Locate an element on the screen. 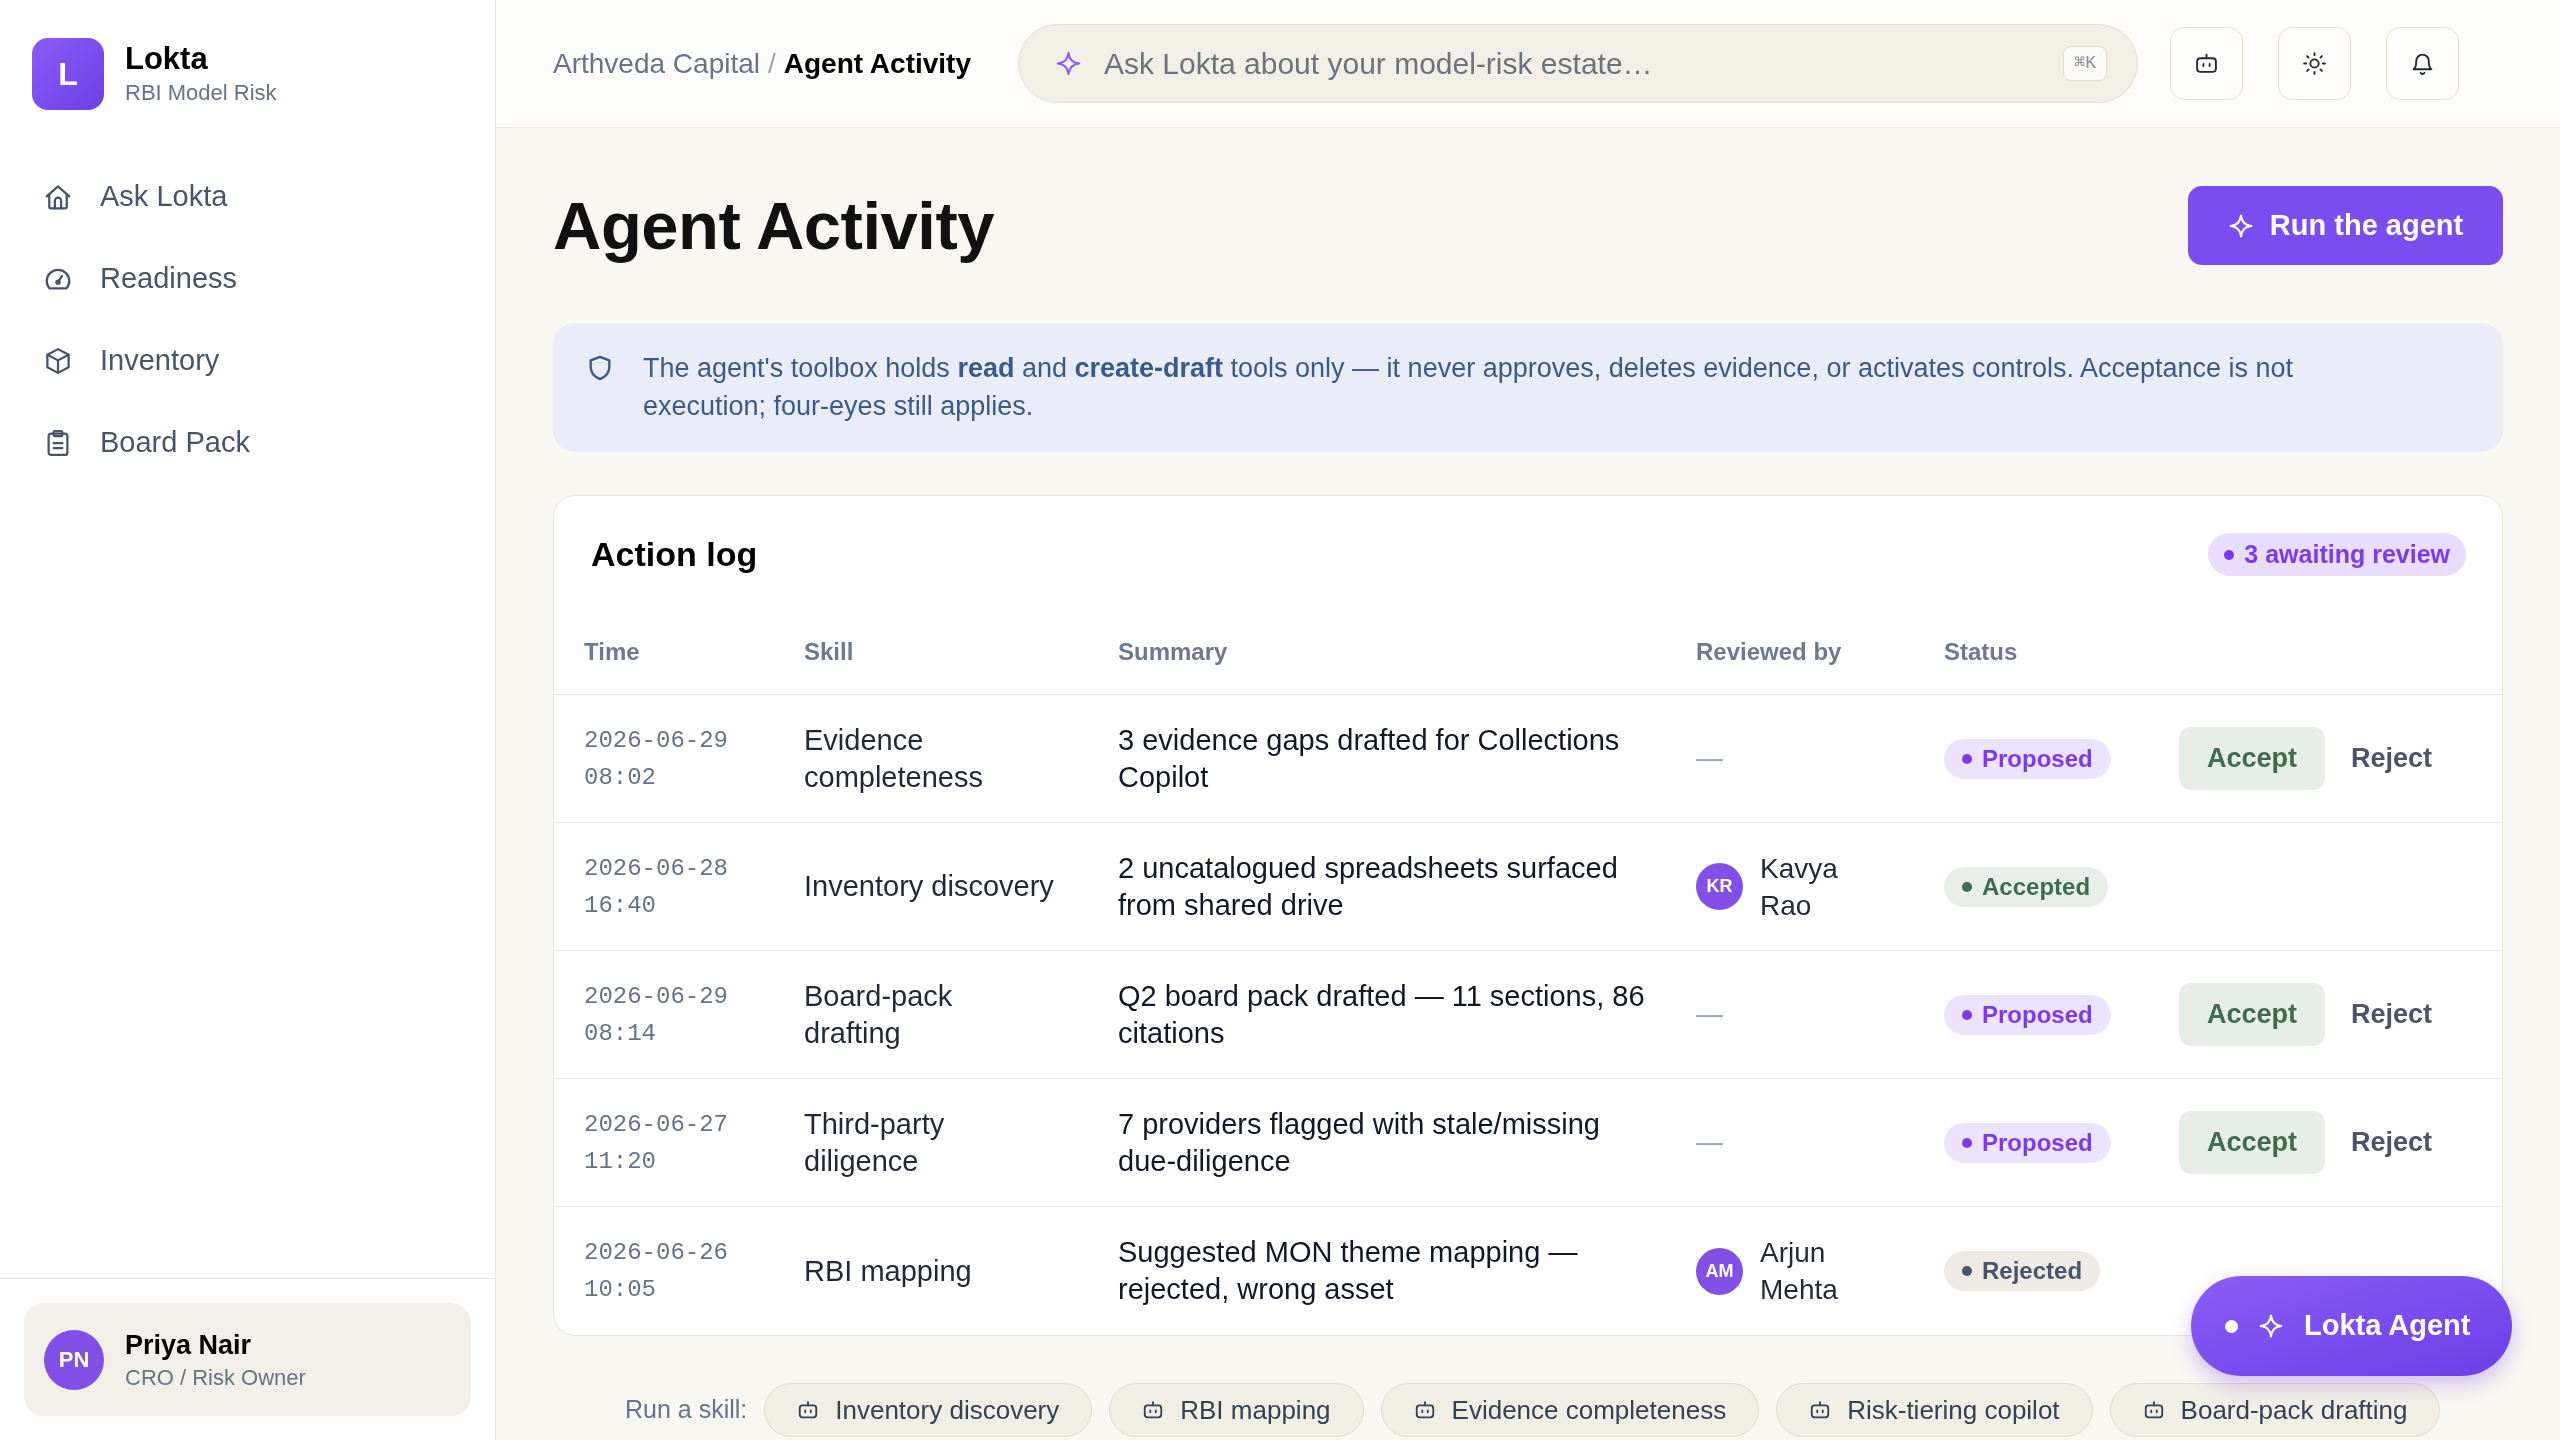 This screenshot has height=1440, width=2560. time-cell-text: 2026-06-29 08:02 is located at coordinates (657, 759).